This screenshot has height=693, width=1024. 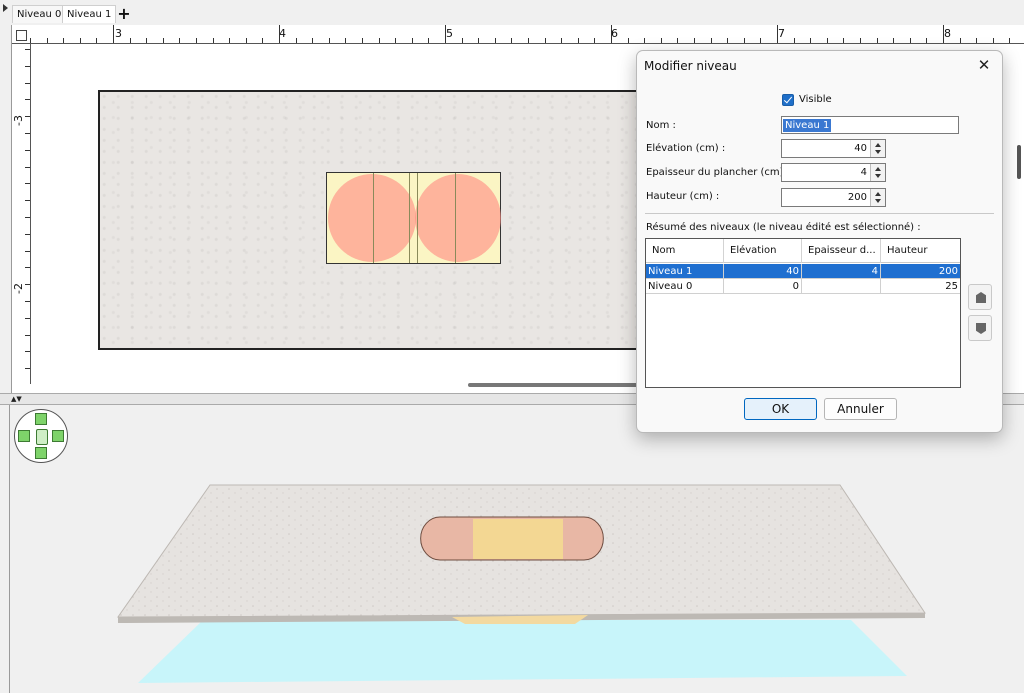 I want to click on ruler-label-3: 3, so click(x=118, y=33).